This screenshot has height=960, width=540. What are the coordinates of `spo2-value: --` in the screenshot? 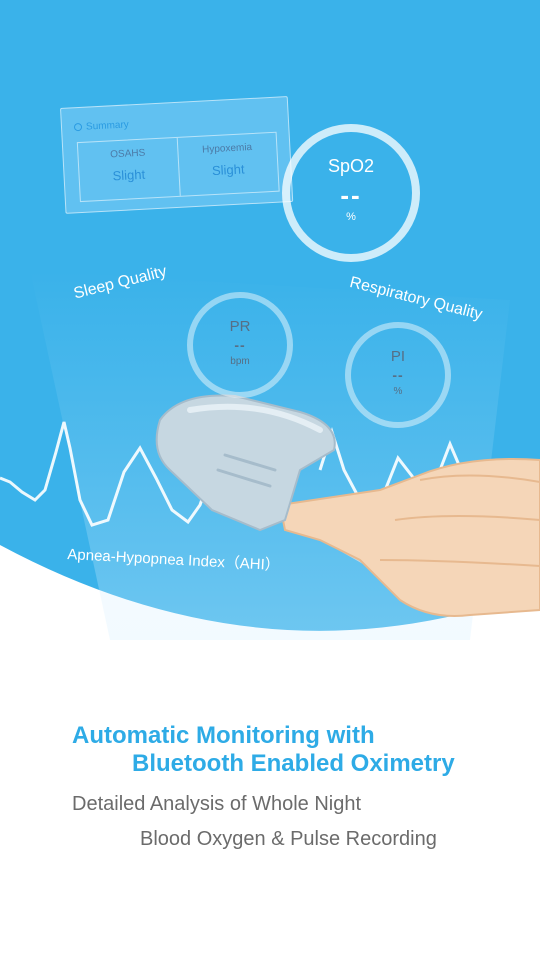 It's located at (351, 195).